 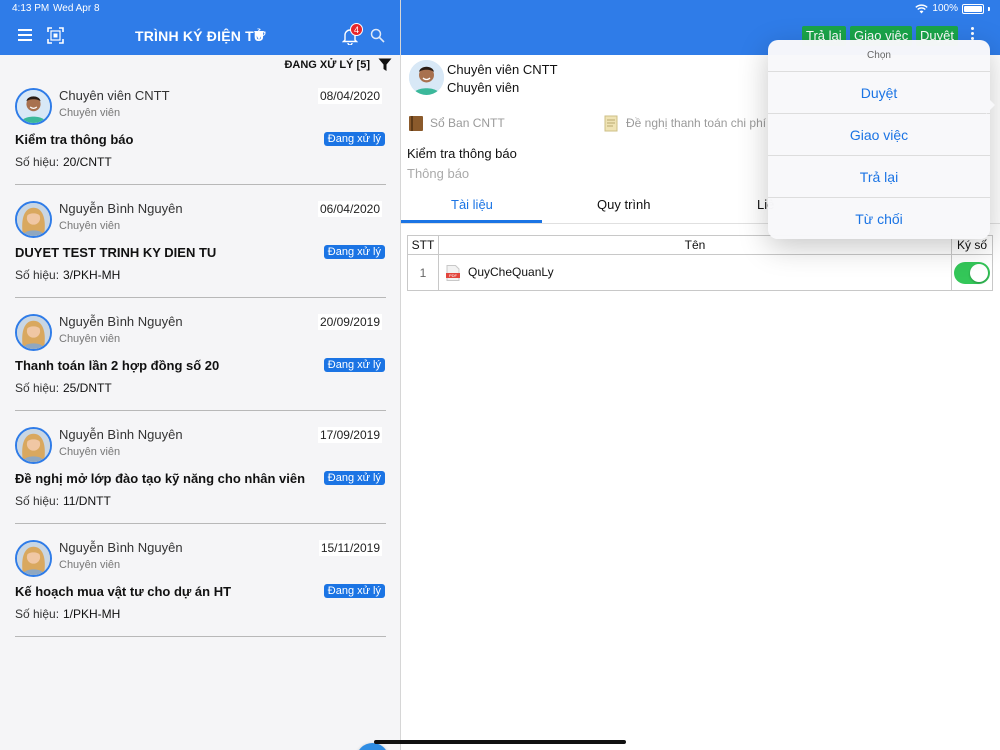 I want to click on tab-workflow: Quy trình, so click(x=623, y=204).